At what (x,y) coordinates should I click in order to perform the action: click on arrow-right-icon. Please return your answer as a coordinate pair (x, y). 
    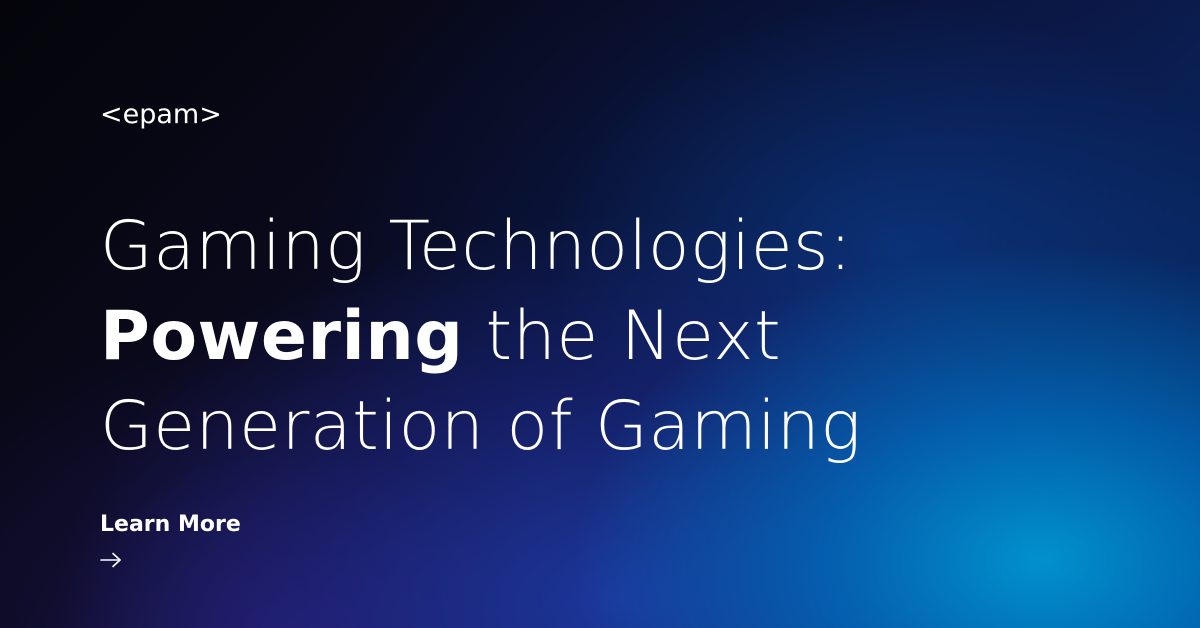
    Looking at the image, I should click on (110, 560).